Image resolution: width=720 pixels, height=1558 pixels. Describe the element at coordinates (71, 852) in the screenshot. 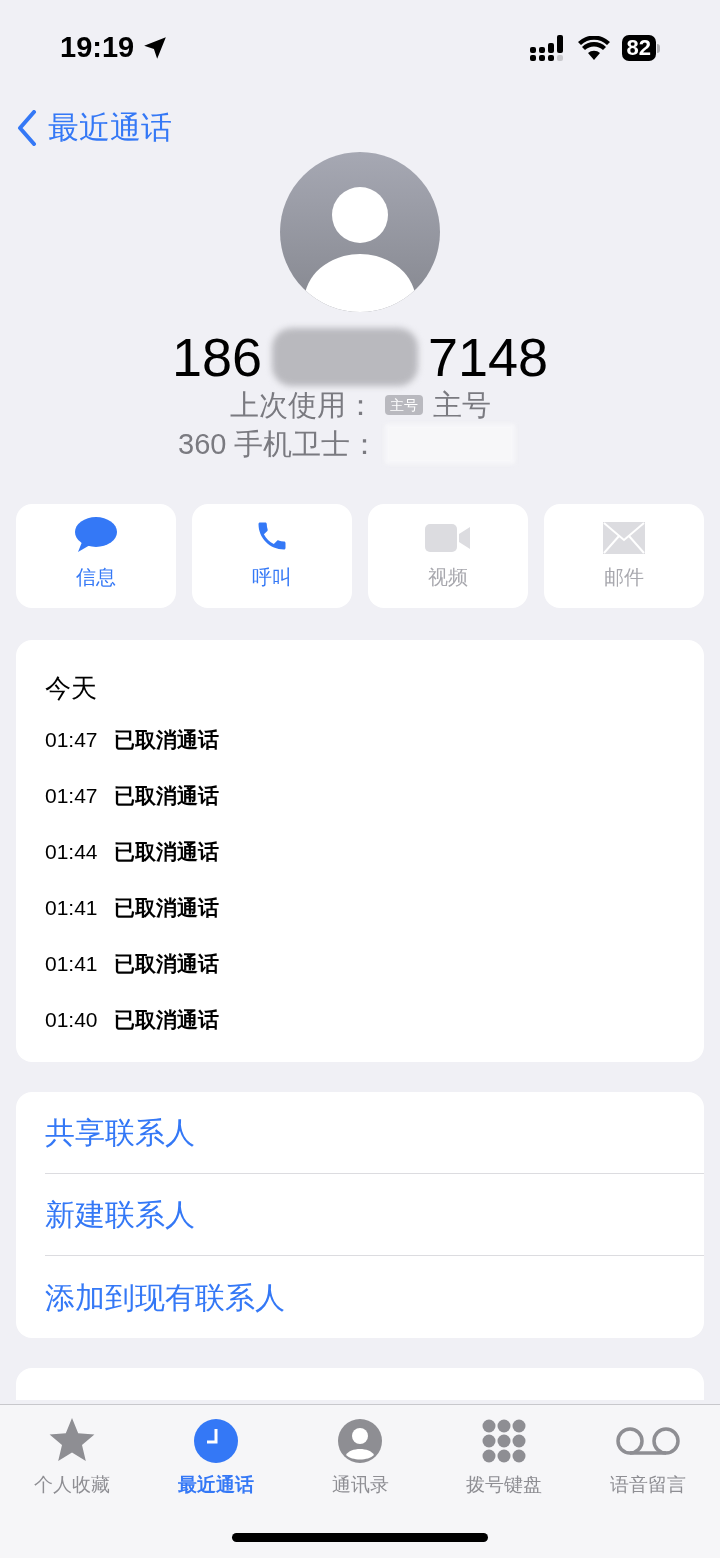

I see `call-time: 01:44` at that location.